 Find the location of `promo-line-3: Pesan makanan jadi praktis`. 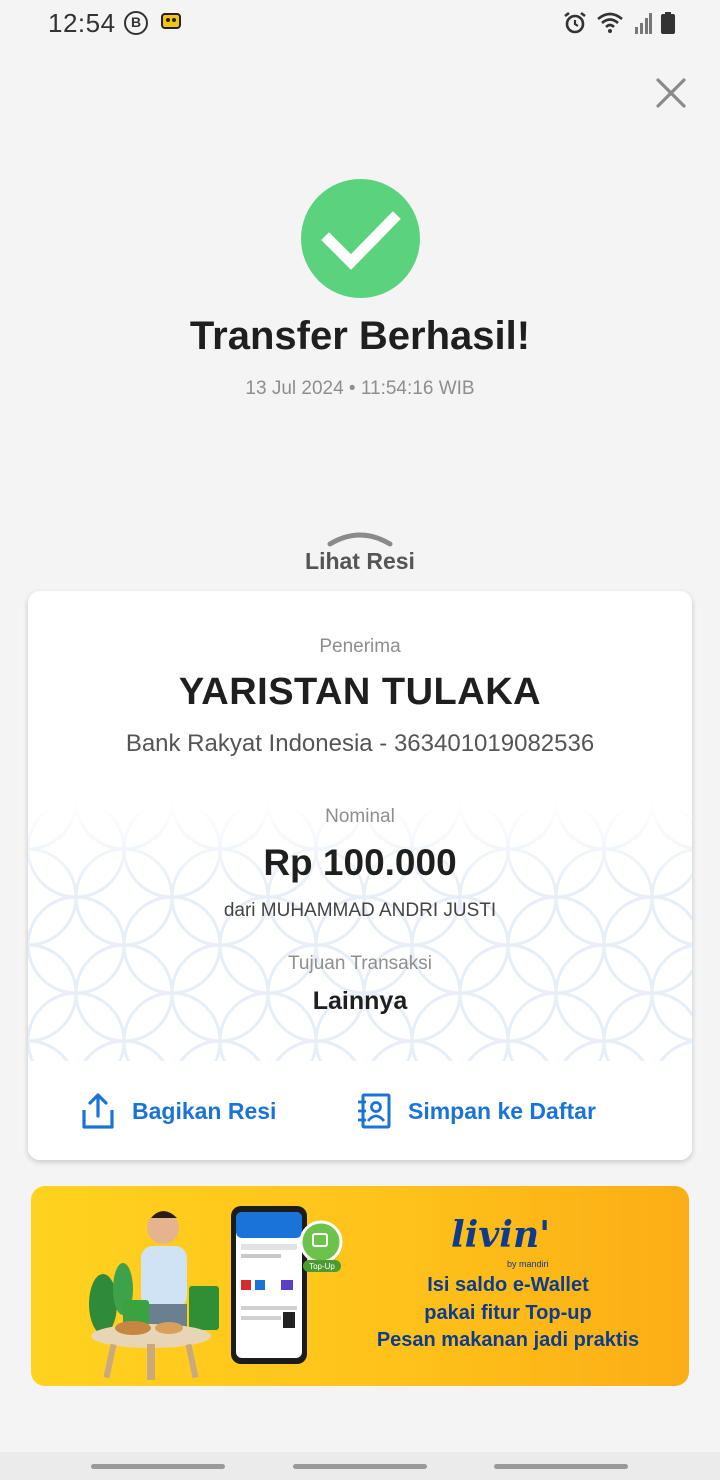

promo-line-3: Pesan makanan jadi praktis is located at coordinates (508, 1340).